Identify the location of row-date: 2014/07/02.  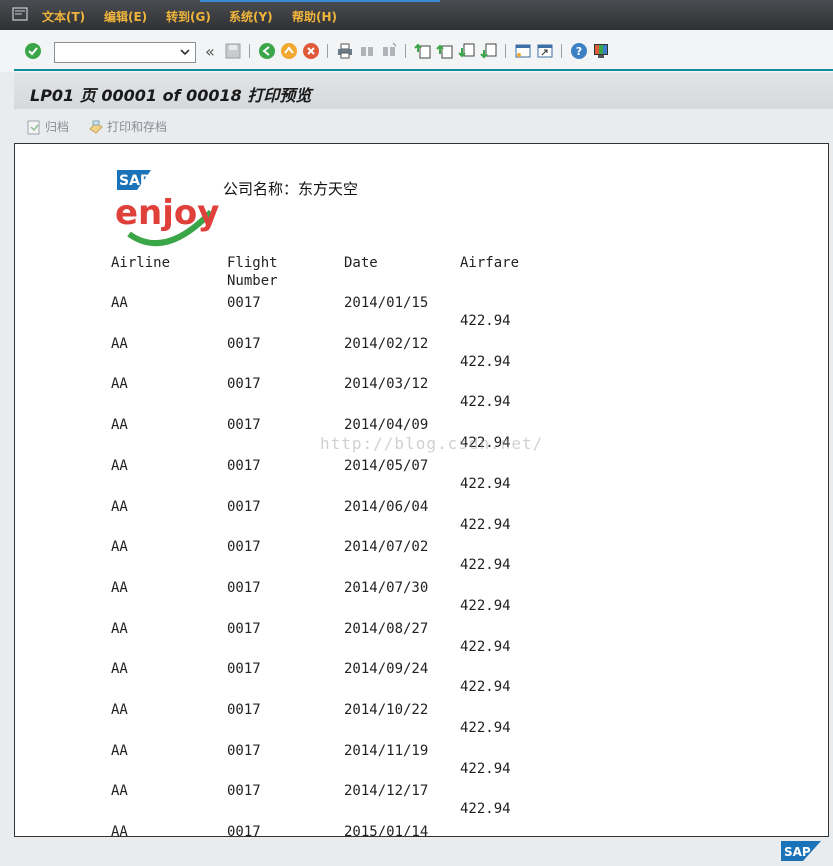
(386, 547).